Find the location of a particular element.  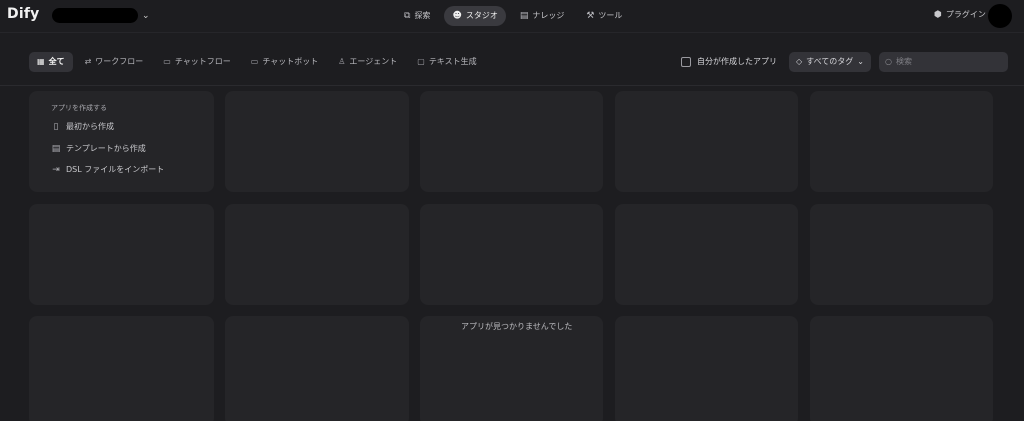

empty-state-message: アプリが見つかりませんでした is located at coordinates (517, 326).